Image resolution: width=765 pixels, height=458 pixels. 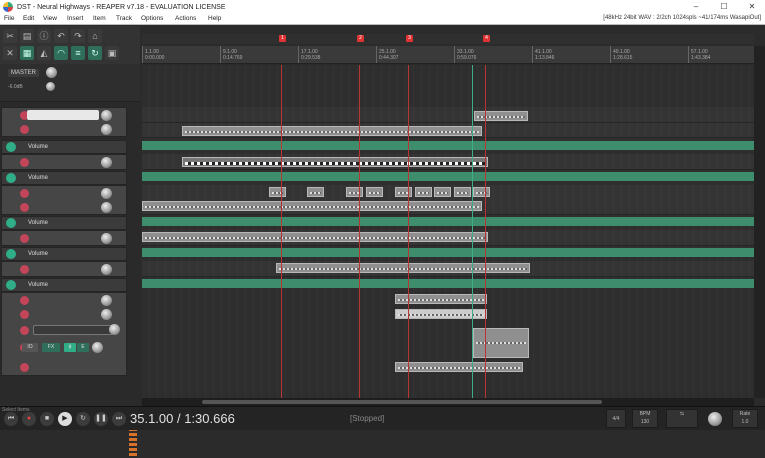 What do you see at coordinates (27, 36) in the screenshot?
I see `save-icon: ▤` at bounding box center [27, 36].